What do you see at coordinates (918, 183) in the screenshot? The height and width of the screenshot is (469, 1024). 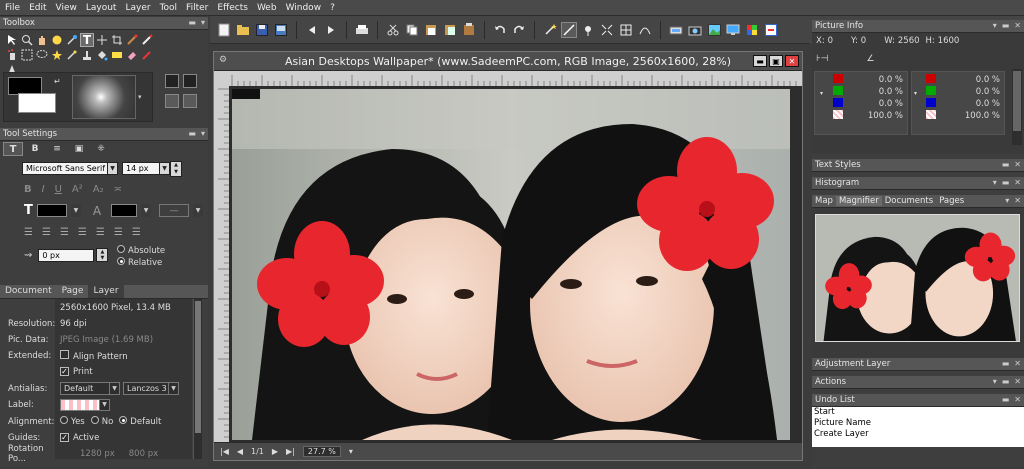 I see `histogram-title: Histogram ▾ ▬ ✕` at bounding box center [918, 183].